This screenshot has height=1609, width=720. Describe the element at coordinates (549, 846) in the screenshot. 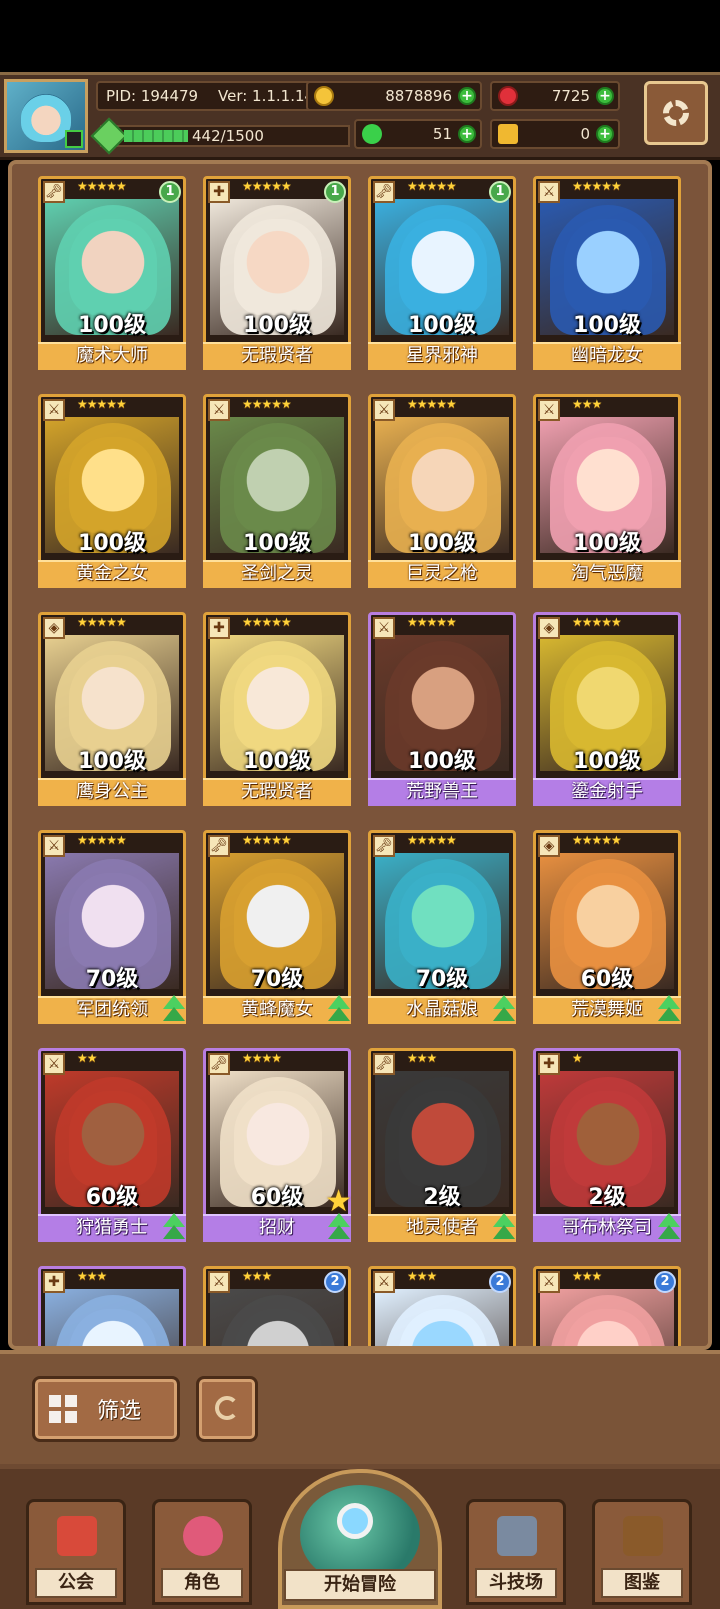

I see `hero-class-icon: ◈` at that location.